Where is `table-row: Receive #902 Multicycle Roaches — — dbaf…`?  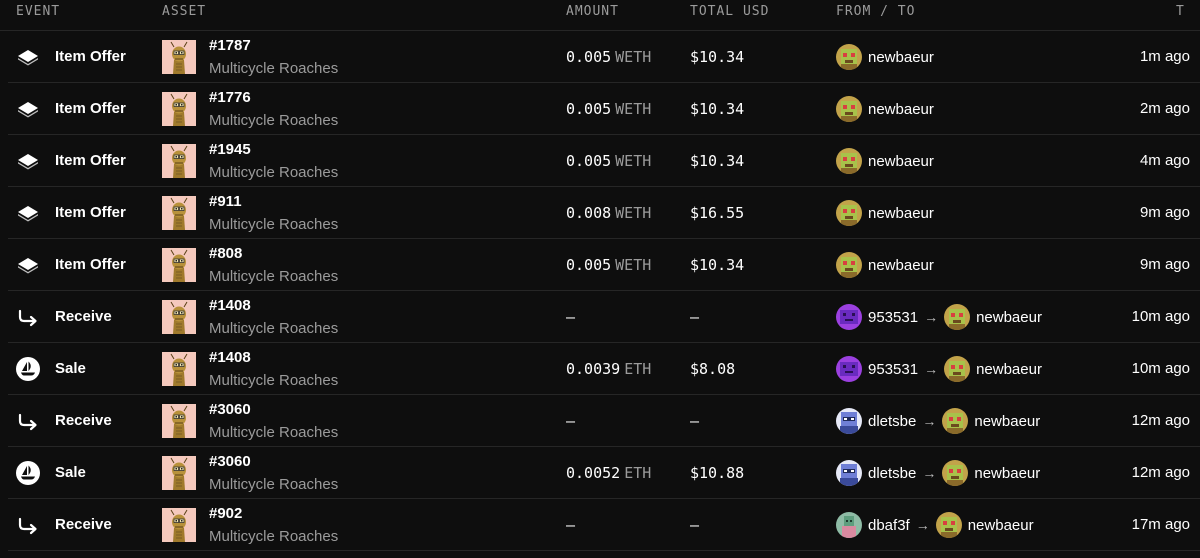
table-row: Receive #902 Multicycle Roaches — — dbaf… is located at coordinates (604, 525).